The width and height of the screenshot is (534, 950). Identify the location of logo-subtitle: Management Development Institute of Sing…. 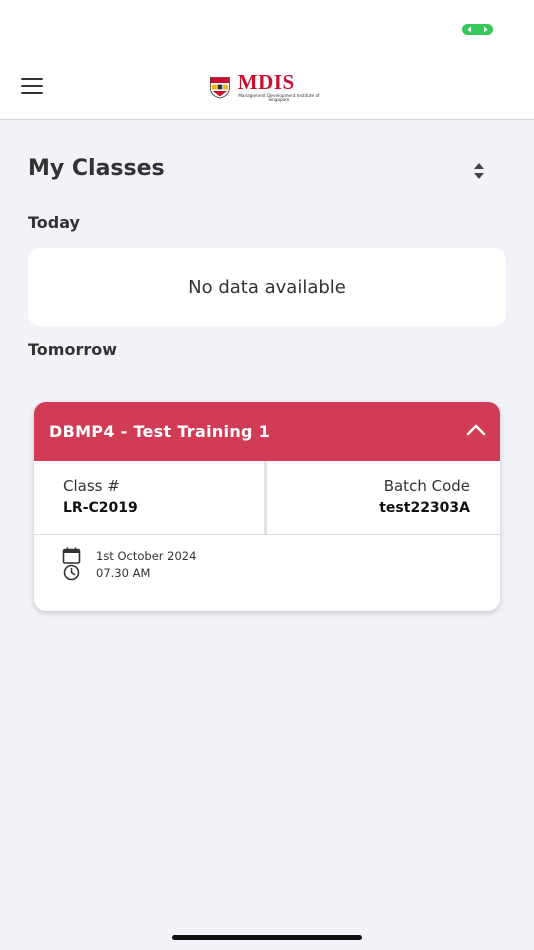
(279, 97).